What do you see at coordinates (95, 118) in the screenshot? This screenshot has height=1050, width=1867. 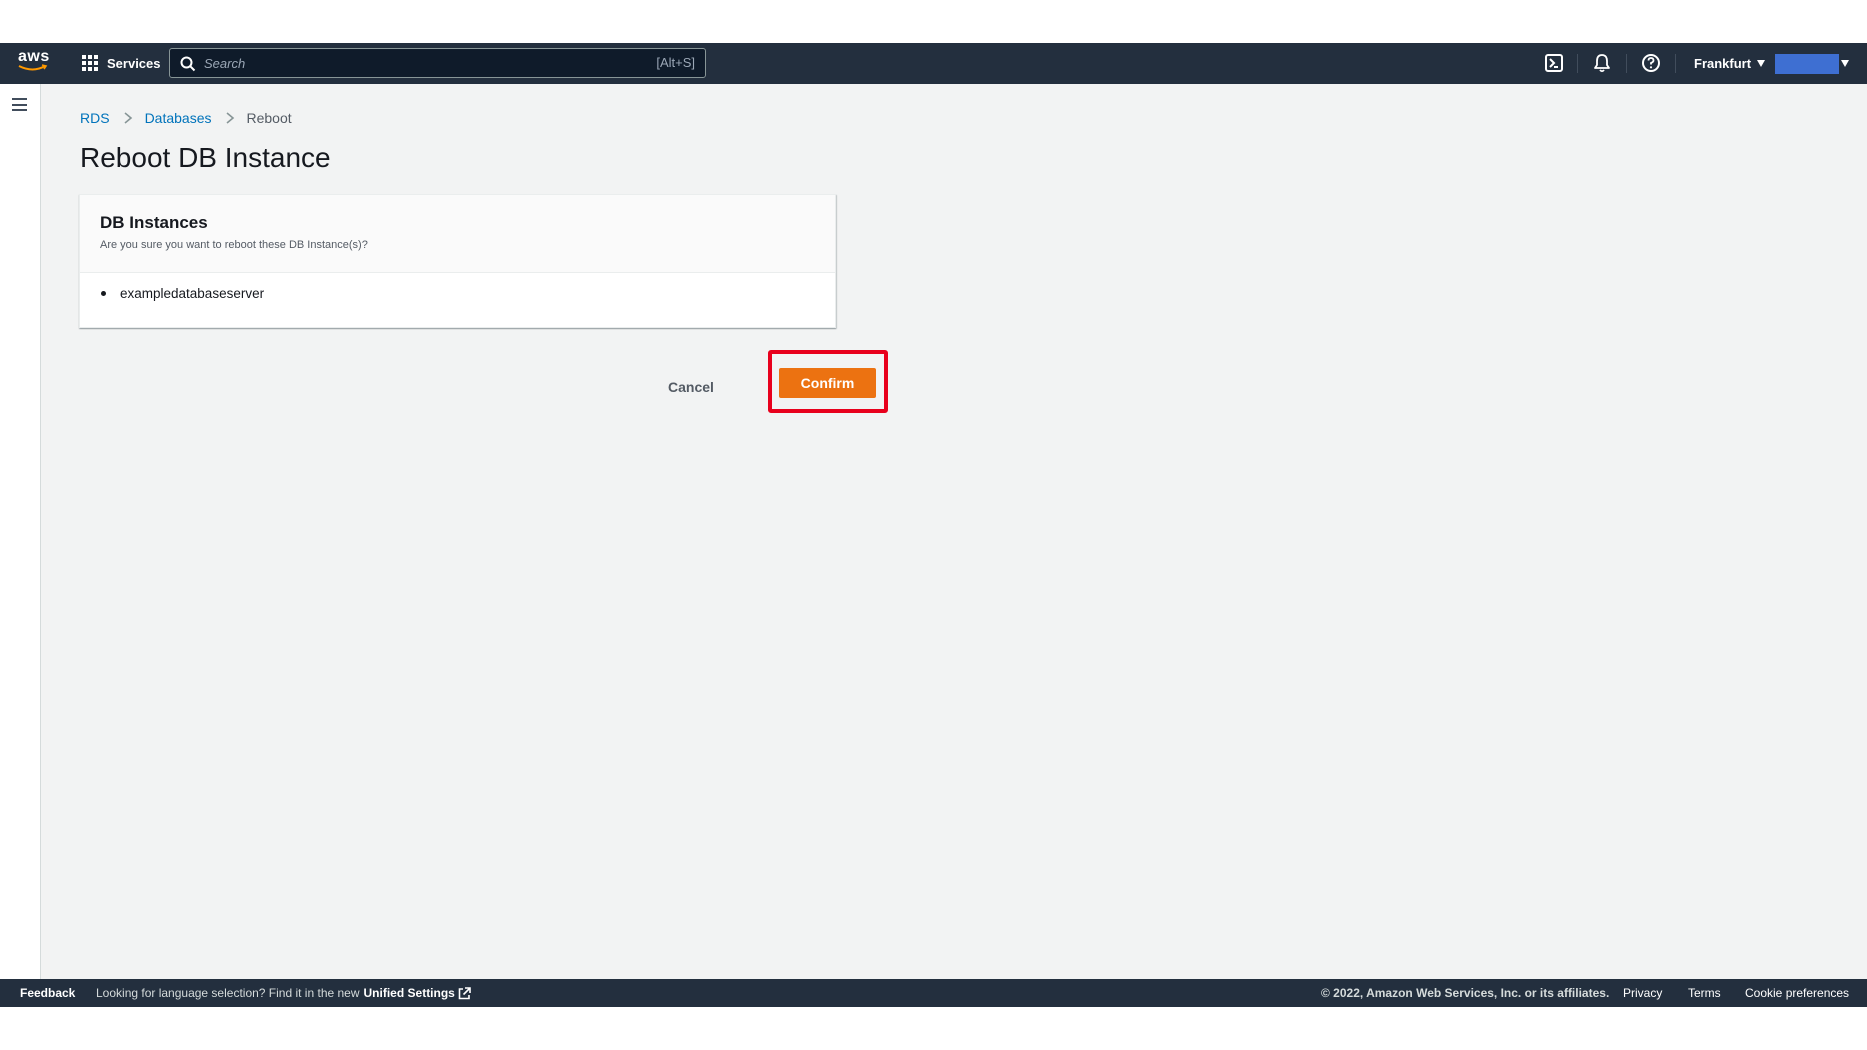 I see `breadcrumb-rds-link: RDS` at bounding box center [95, 118].